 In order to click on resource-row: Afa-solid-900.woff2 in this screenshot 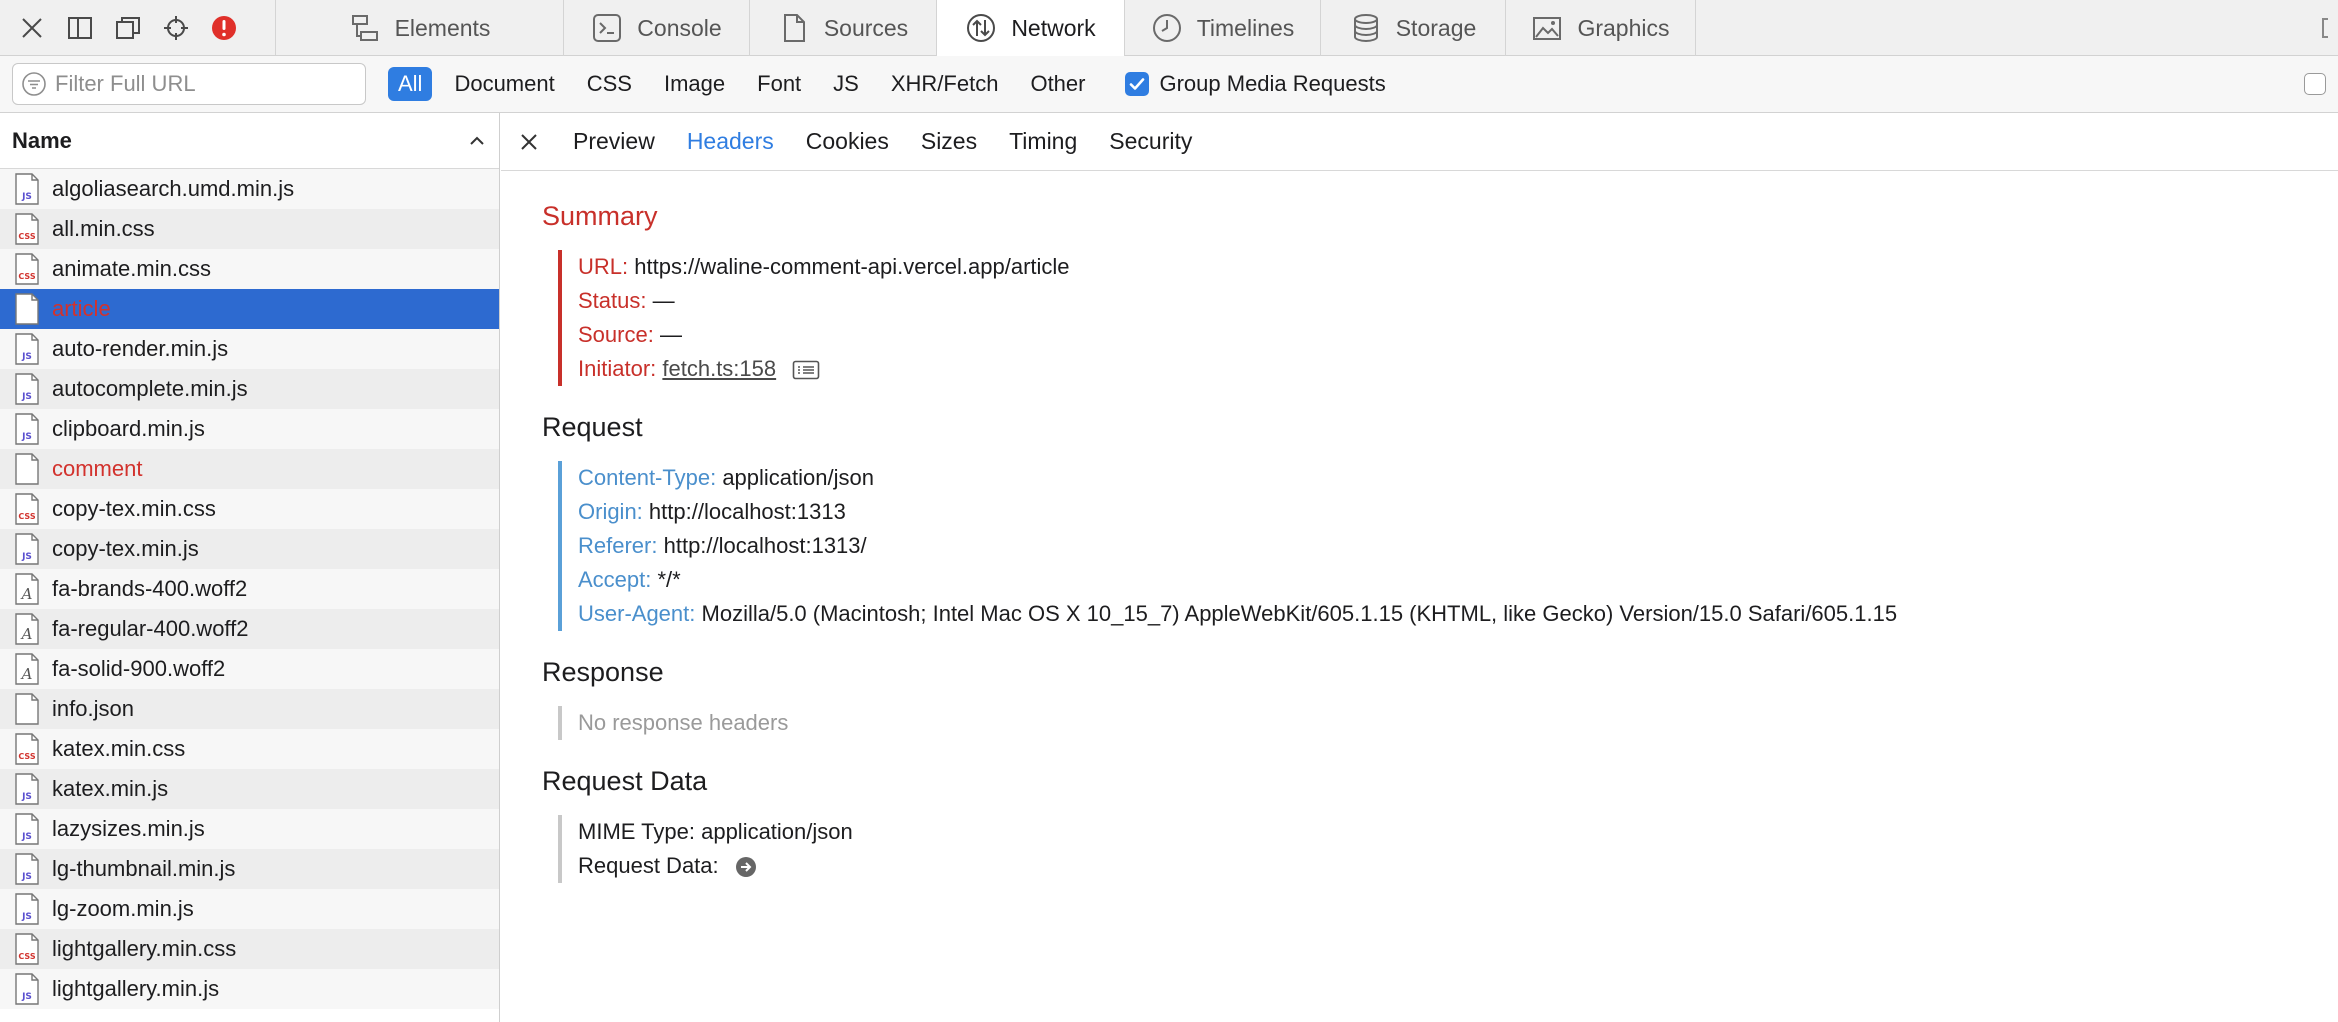, I will do `click(249, 669)`.